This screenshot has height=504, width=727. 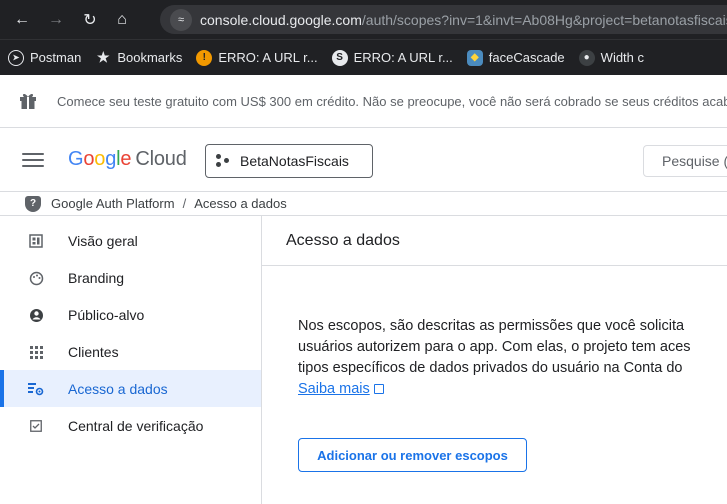 I want to click on external-link-icon, so click(x=378, y=389).